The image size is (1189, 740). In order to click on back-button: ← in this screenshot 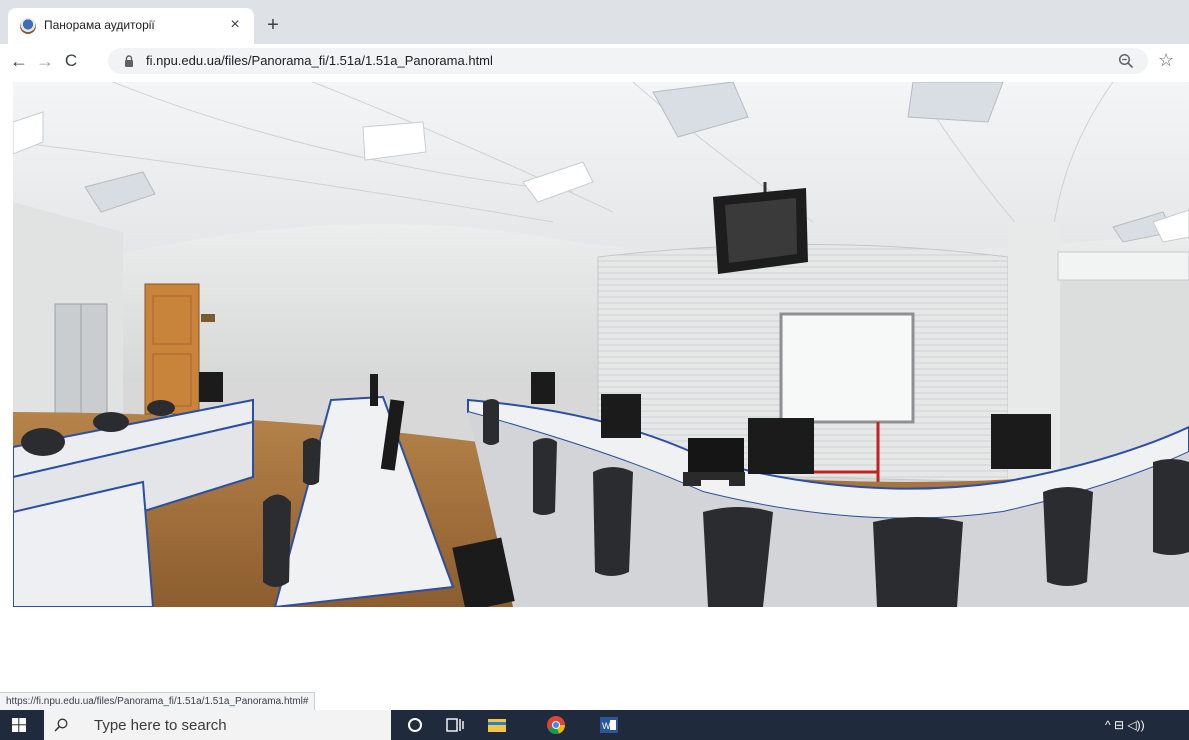, I will do `click(19, 61)`.